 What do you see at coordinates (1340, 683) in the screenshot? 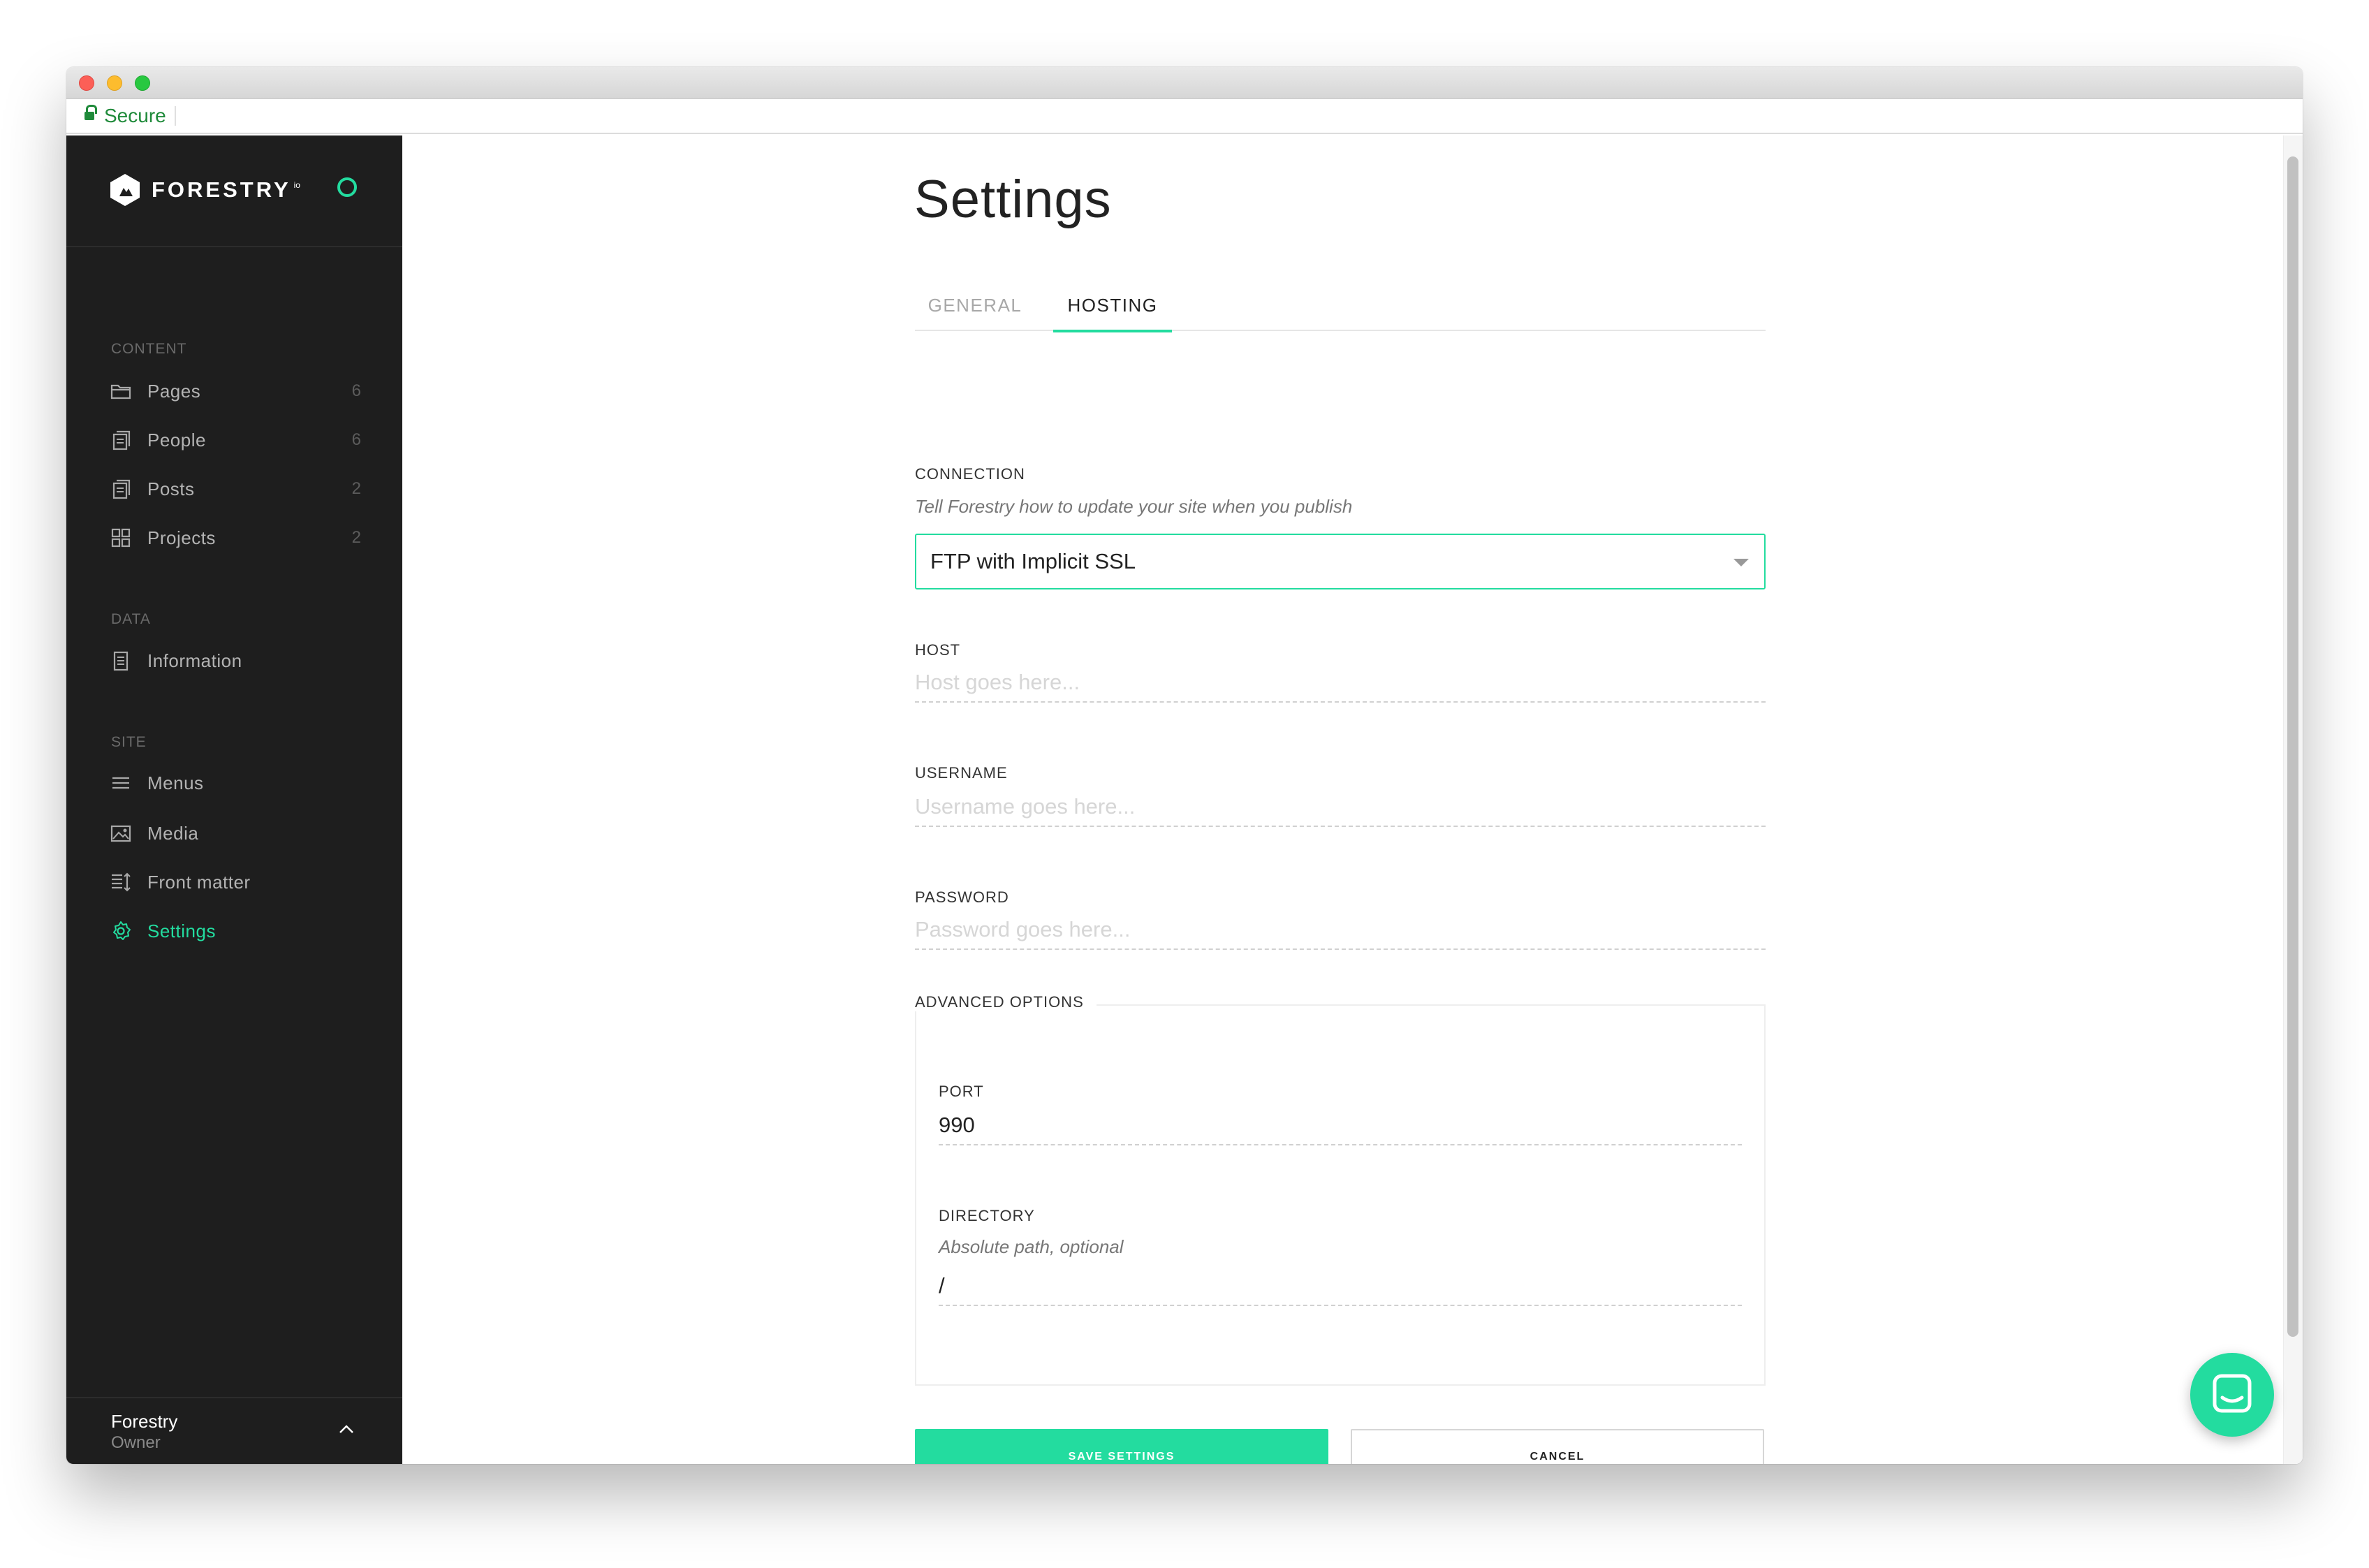
I see `host-input` at bounding box center [1340, 683].